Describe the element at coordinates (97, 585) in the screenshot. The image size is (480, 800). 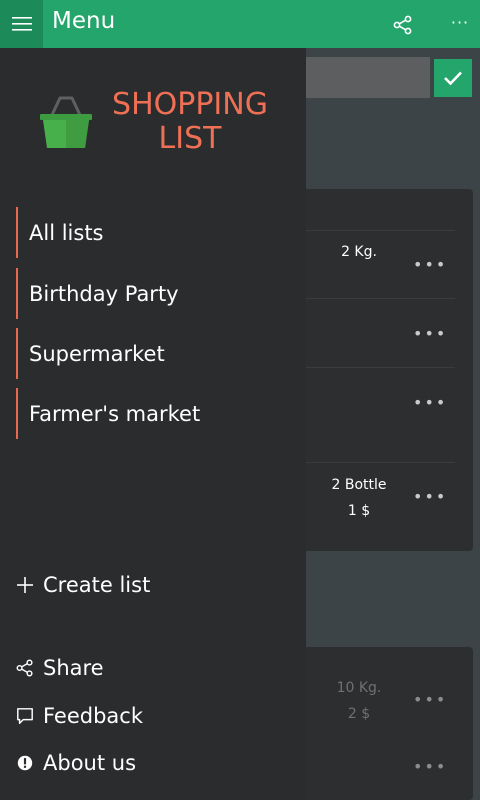
I see `create-list-label: Create list` at that location.